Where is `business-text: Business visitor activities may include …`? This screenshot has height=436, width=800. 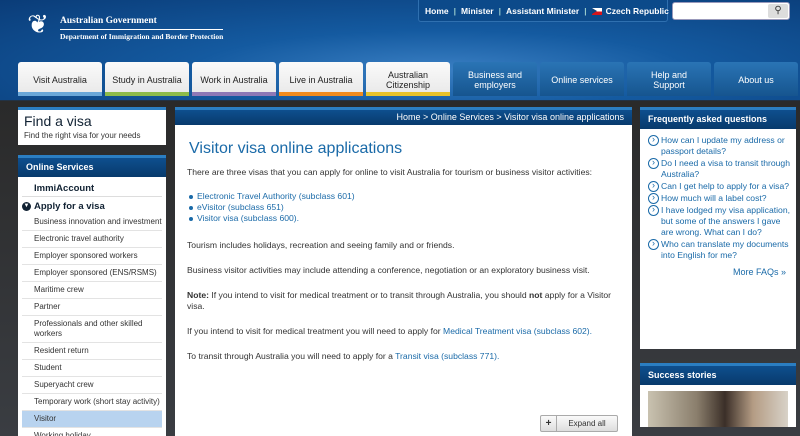
business-text: Business visitor activities may include … is located at coordinates (388, 270).